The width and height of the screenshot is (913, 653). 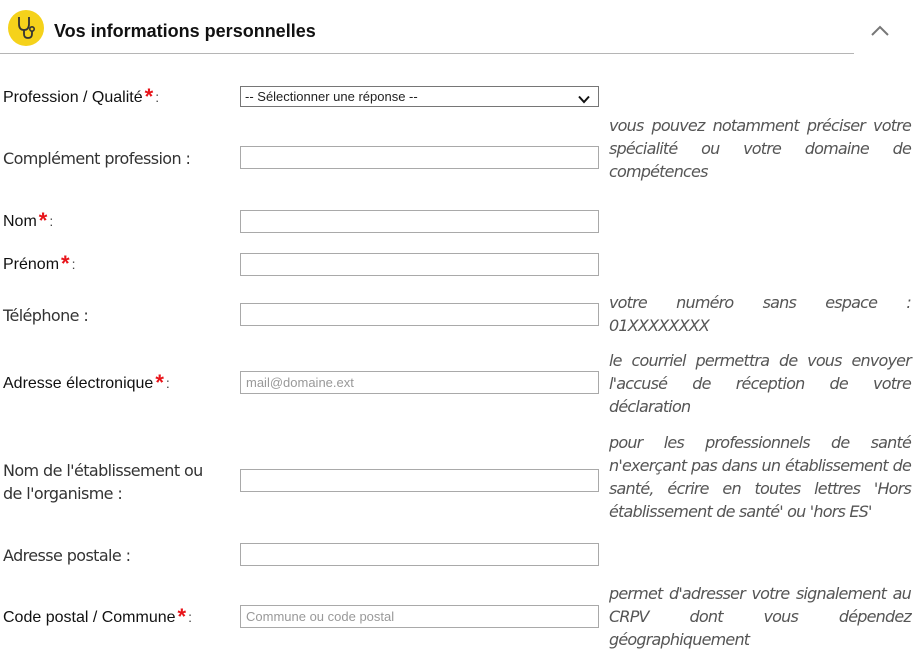 I want to click on telephone-label: Téléphone :, so click(x=46, y=315).